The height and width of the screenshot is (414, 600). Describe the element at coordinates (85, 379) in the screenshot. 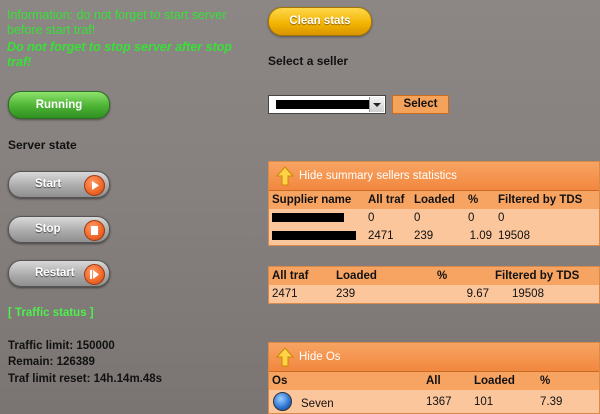

I see `traffic-limit-reset: Traf limit reset: 14h.14m.48s` at that location.